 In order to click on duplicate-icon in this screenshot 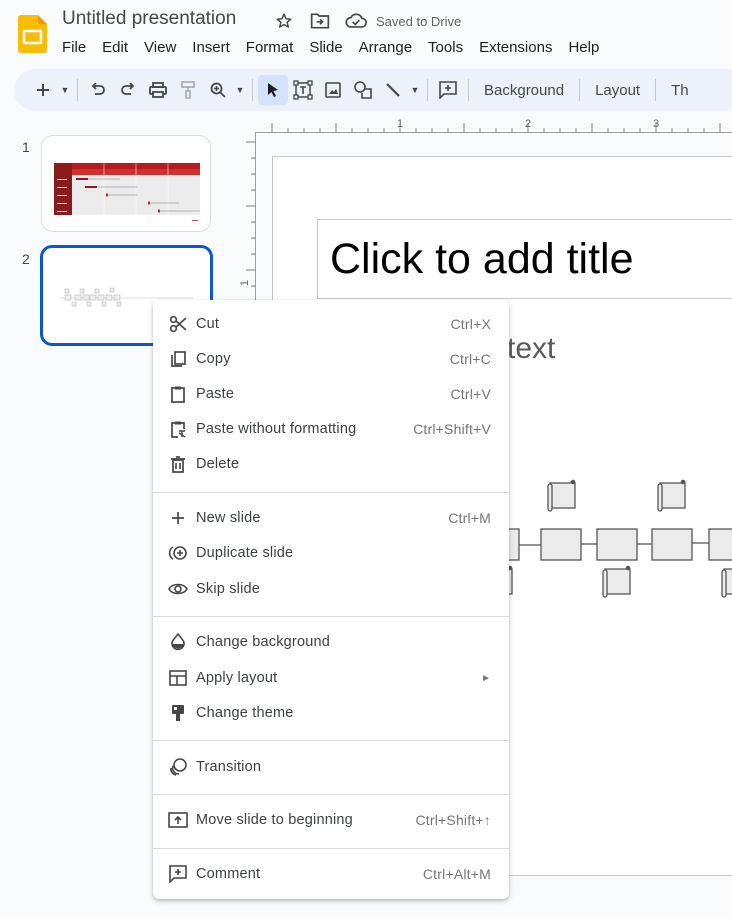, I will do `click(178, 553)`.